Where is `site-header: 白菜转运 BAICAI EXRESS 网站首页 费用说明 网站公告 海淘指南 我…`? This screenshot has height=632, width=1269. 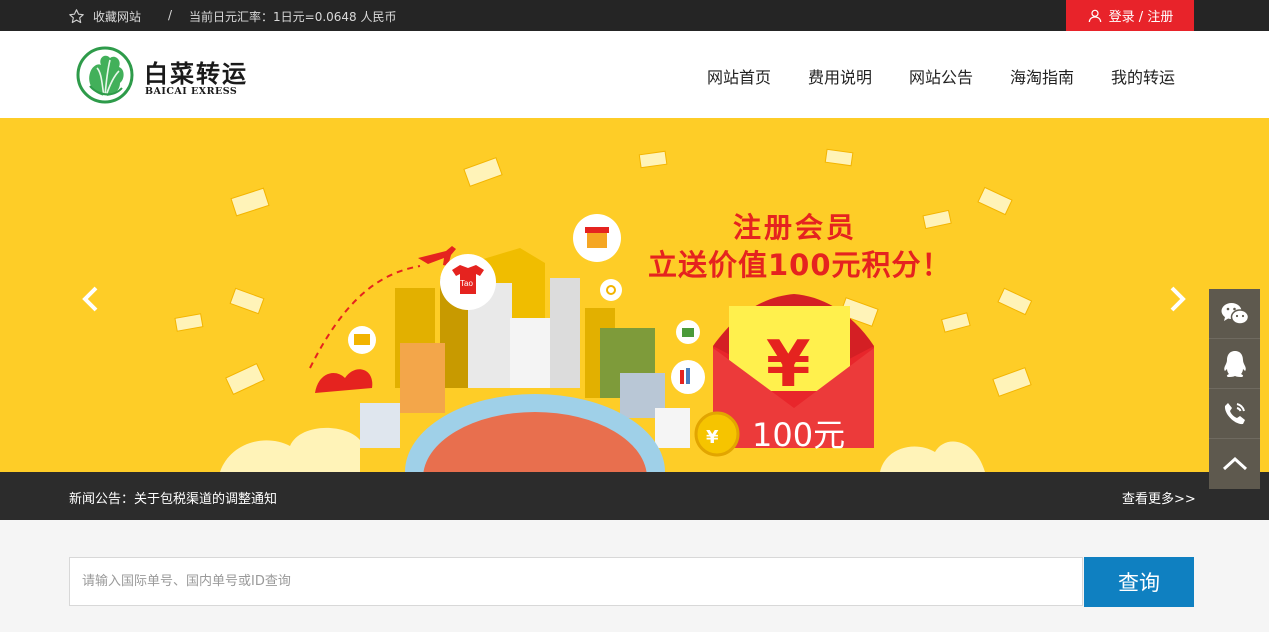 site-header: 白菜转运 BAICAI EXRESS 网站首页 费用说明 网站公告 海淘指南 我… is located at coordinates (634, 74).